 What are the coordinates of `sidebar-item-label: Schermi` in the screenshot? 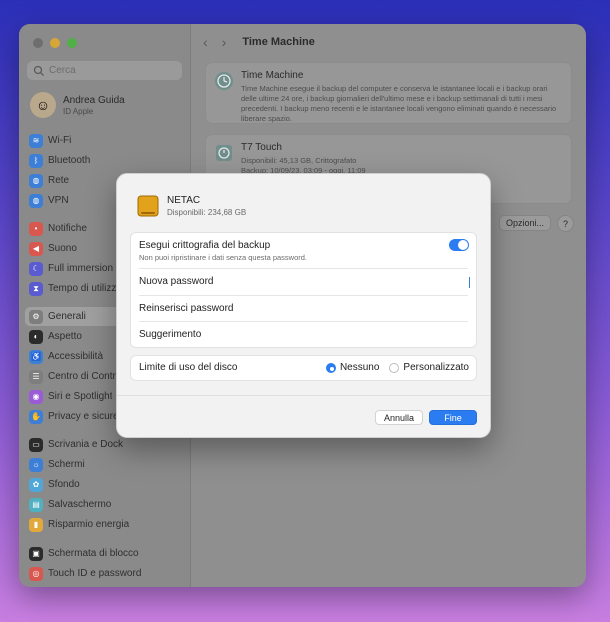 It's located at (66, 464).